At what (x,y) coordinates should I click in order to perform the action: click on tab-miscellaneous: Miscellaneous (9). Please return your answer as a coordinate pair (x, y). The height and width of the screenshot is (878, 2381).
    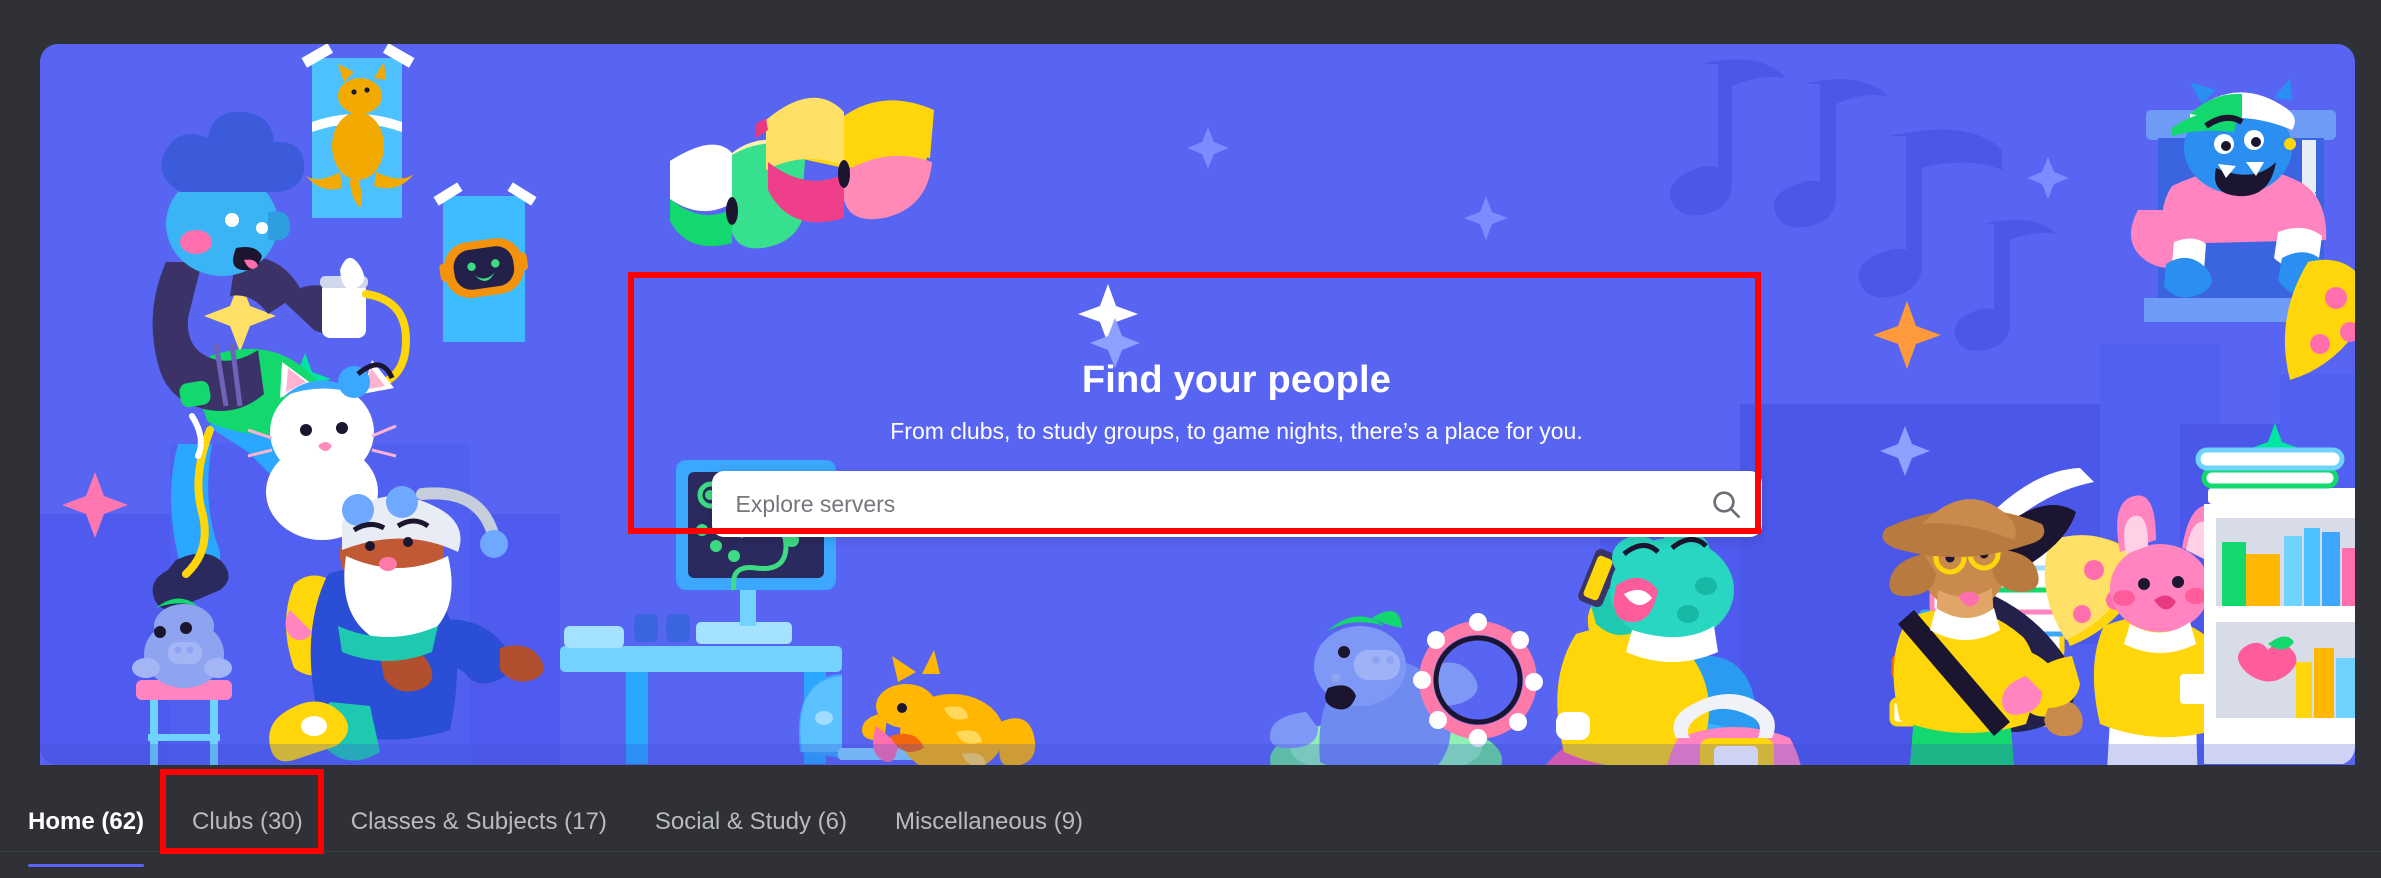
    Looking at the image, I should click on (989, 822).